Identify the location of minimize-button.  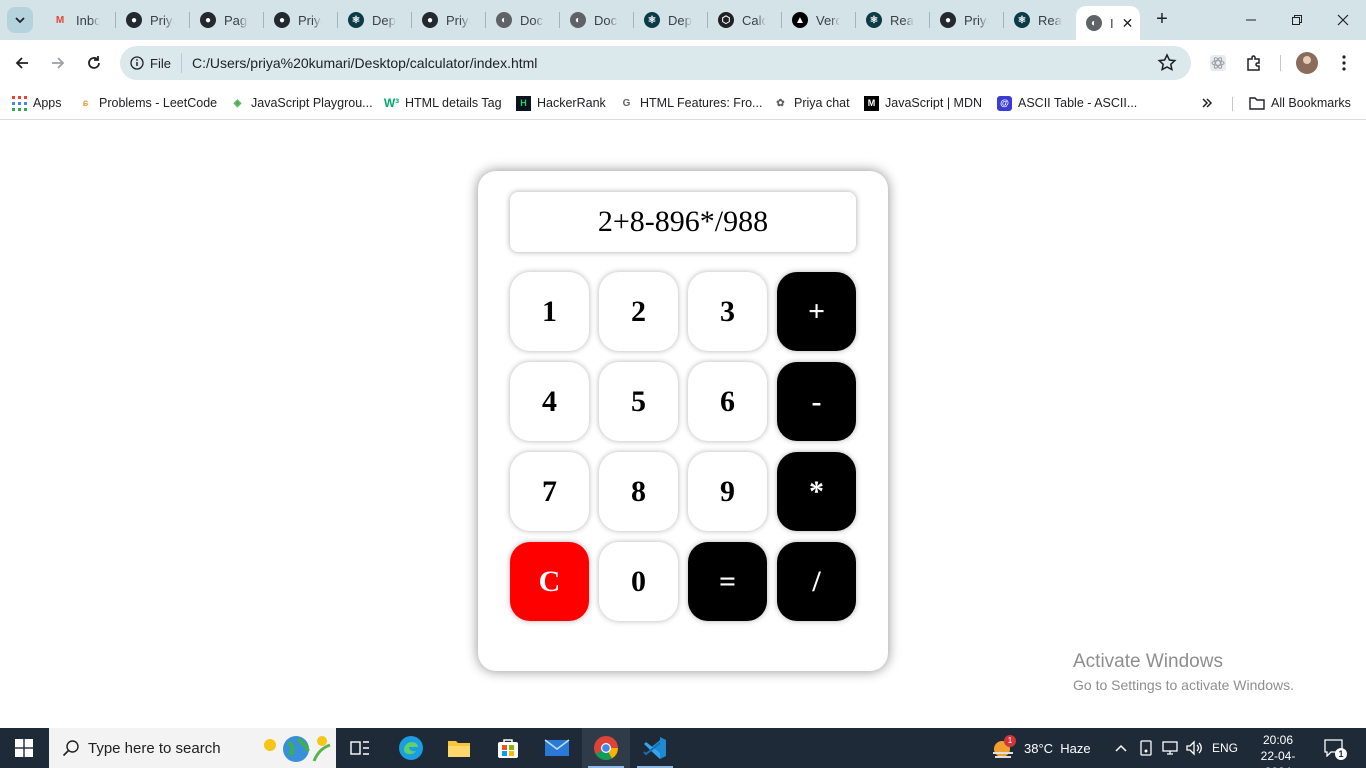
(1251, 20).